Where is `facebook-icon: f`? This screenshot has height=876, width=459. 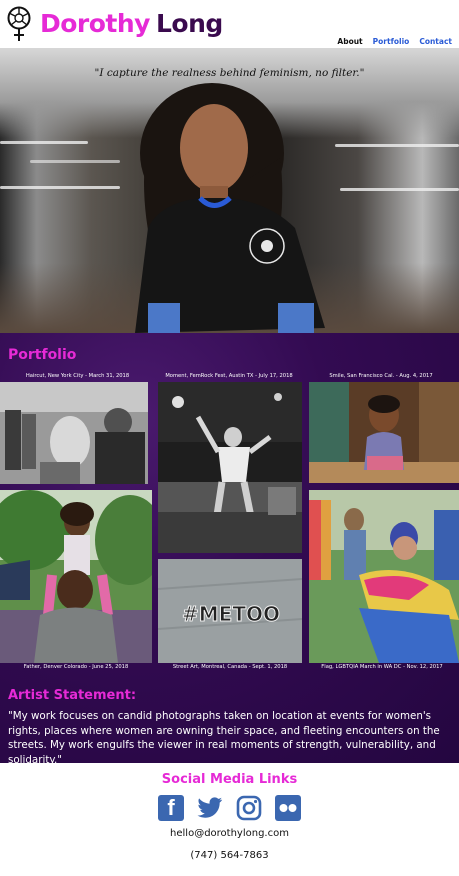 facebook-icon: f is located at coordinates (171, 808).